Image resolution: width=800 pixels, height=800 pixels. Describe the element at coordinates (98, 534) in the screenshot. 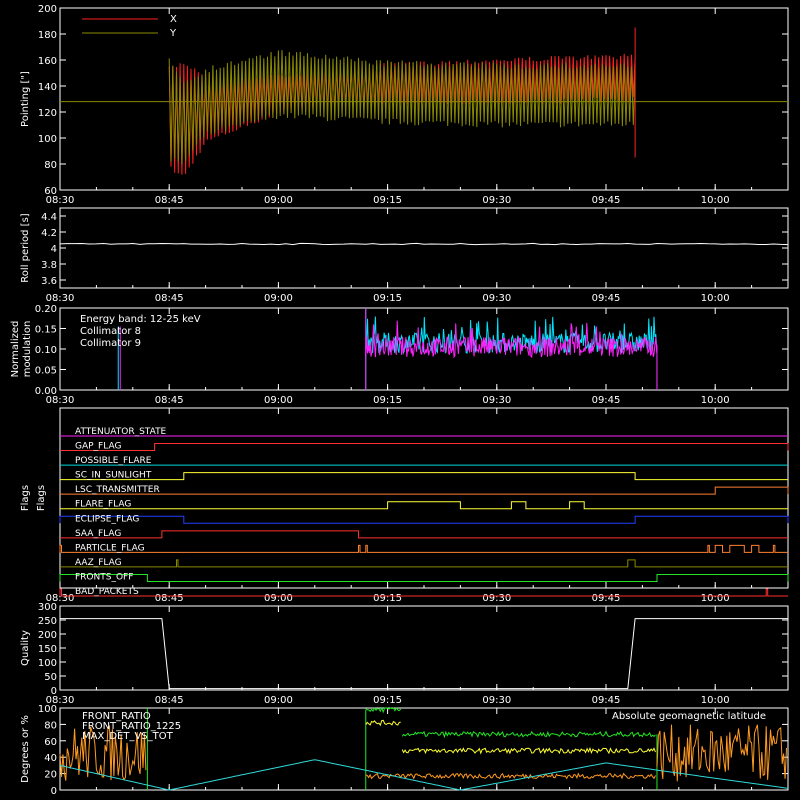

I see `flag-label: SAA_FLAG` at that location.